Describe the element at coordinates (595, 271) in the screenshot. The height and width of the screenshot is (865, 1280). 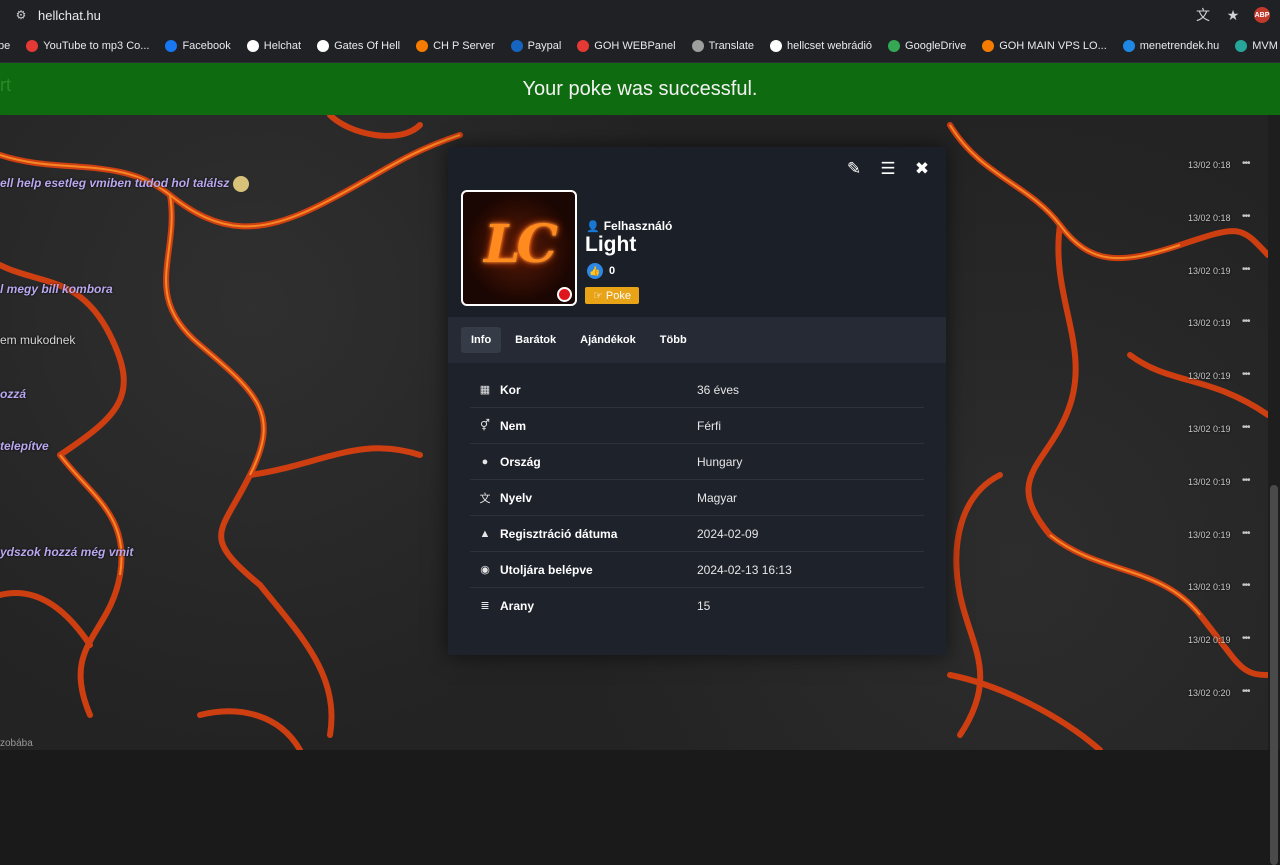
I see `thumbs-up-icon: 👍` at that location.